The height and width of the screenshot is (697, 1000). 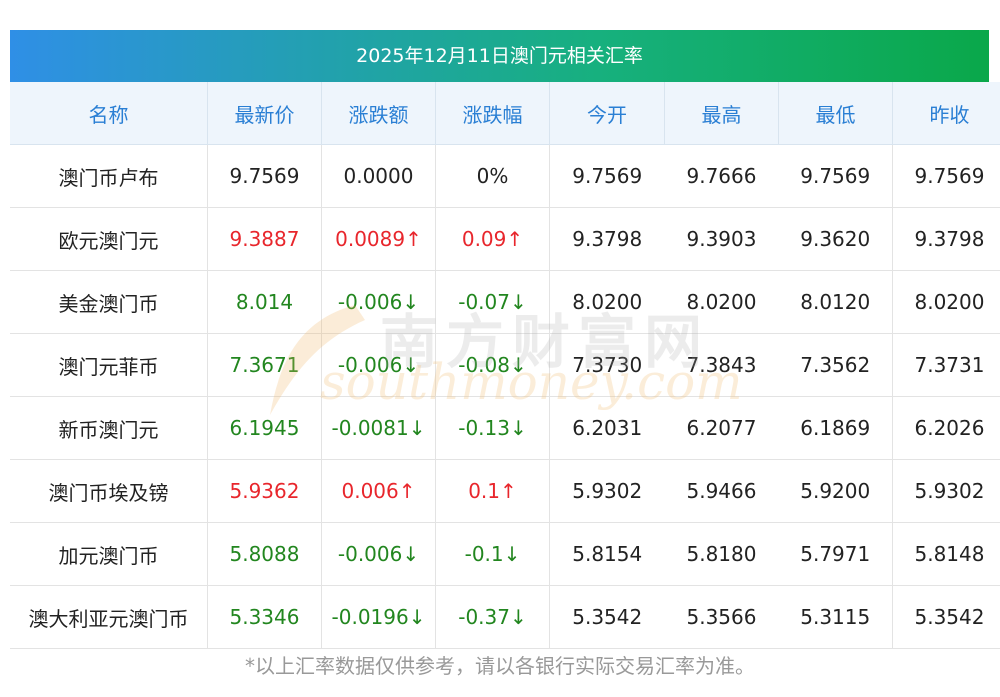 I want to click on cell-pct: 0%, so click(x=492, y=176).